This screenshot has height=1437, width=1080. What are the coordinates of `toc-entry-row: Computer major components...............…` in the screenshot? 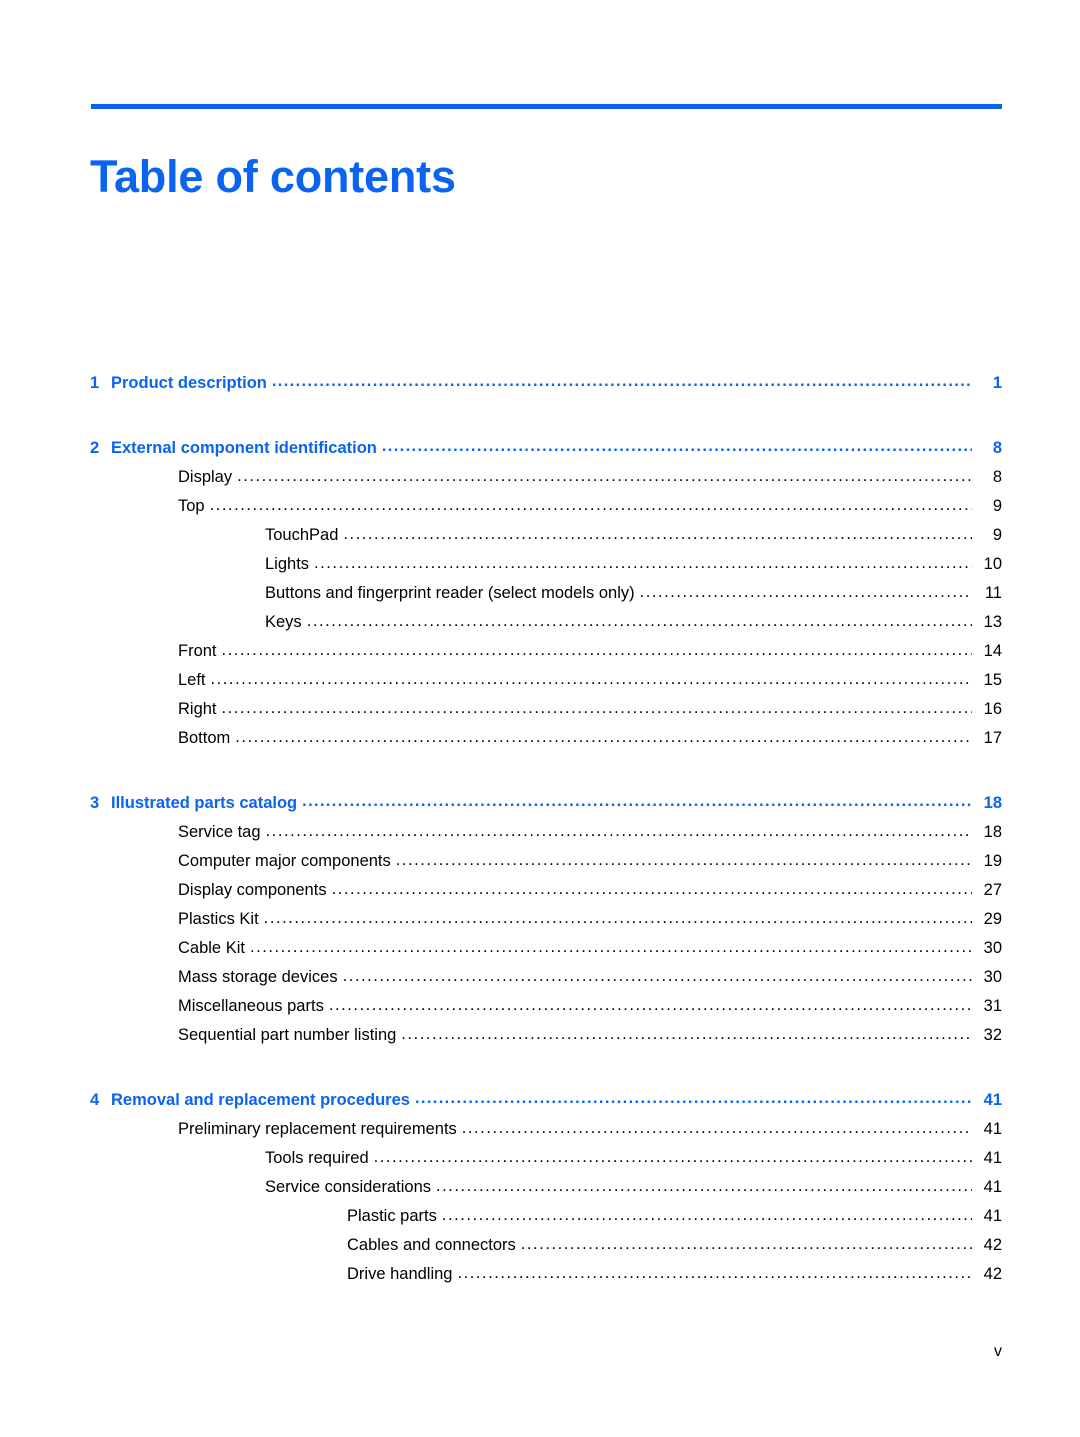 It's located at (546, 861).